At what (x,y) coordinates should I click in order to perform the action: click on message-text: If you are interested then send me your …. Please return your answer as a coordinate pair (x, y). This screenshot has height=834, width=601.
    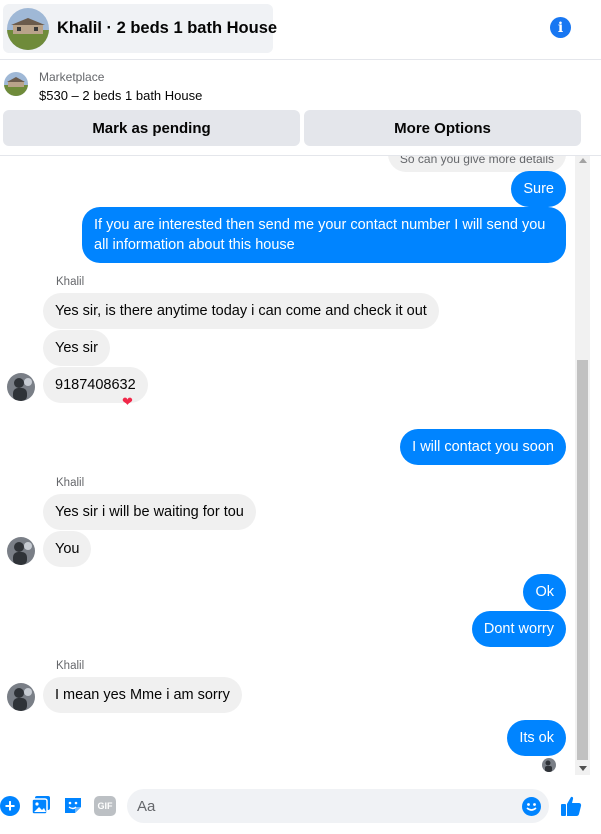
    Looking at the image, I should click on (320, 235).